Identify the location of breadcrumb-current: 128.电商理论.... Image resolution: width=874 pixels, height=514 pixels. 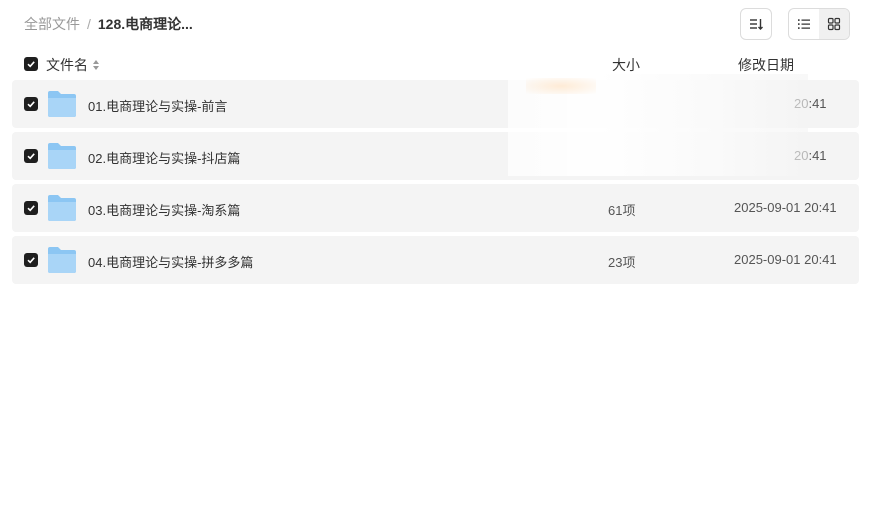
(145, 24).